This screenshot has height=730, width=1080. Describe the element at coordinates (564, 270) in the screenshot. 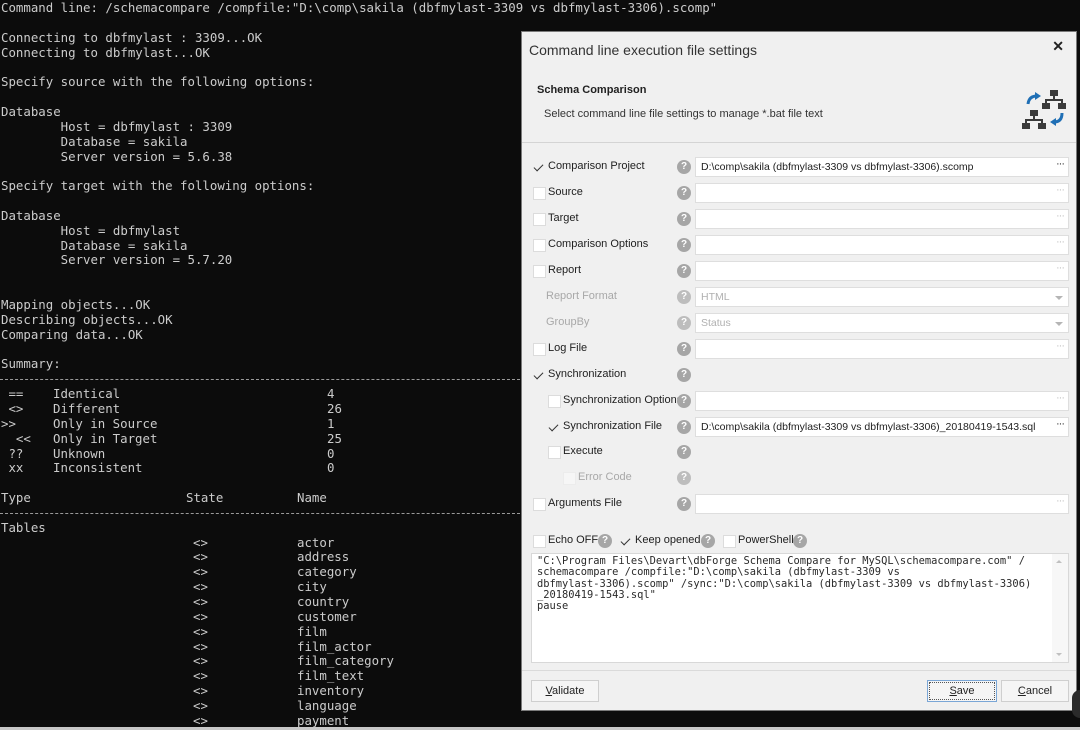

I see `setting-label: Report` at that location.